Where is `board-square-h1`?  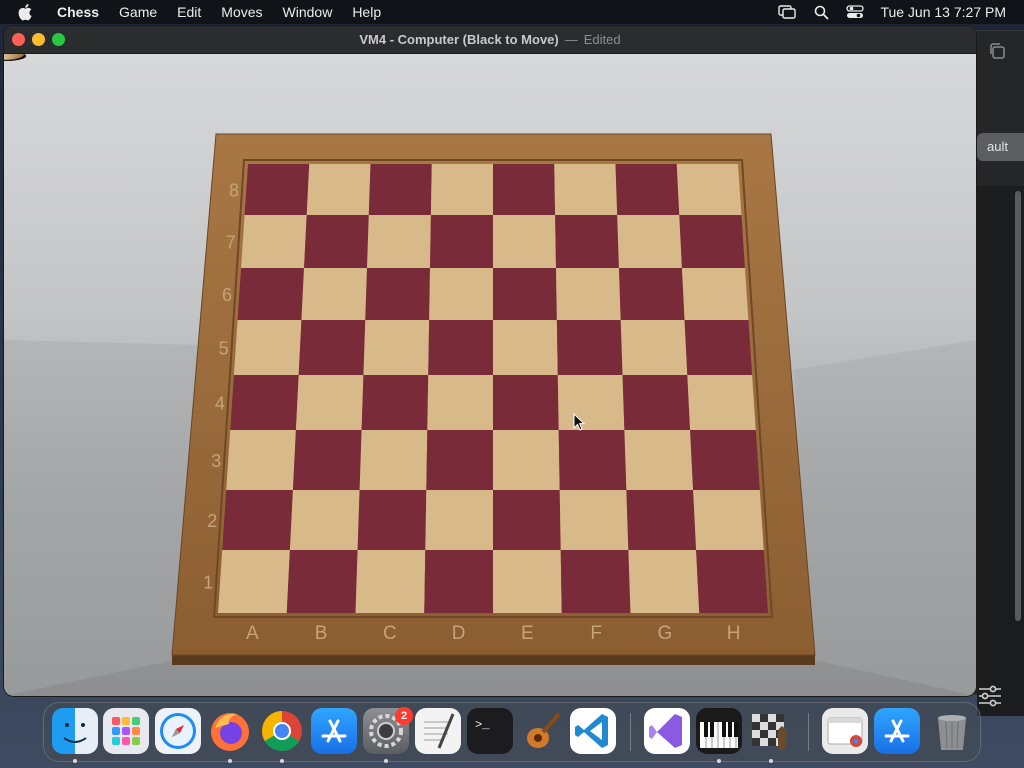 board-square-h1 is located at coordinates (732, 581).